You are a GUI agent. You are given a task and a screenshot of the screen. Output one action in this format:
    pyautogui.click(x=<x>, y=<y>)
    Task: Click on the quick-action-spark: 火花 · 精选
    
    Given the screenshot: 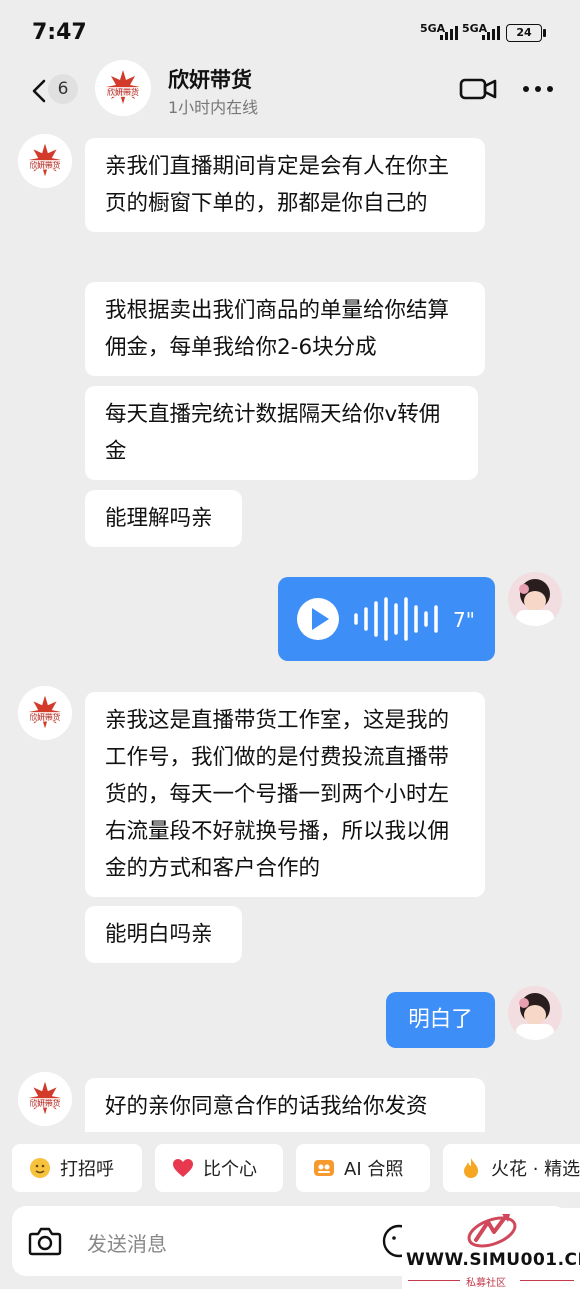 What is the action you would take?
    pyautogui.click(x=511, y=1168)
    